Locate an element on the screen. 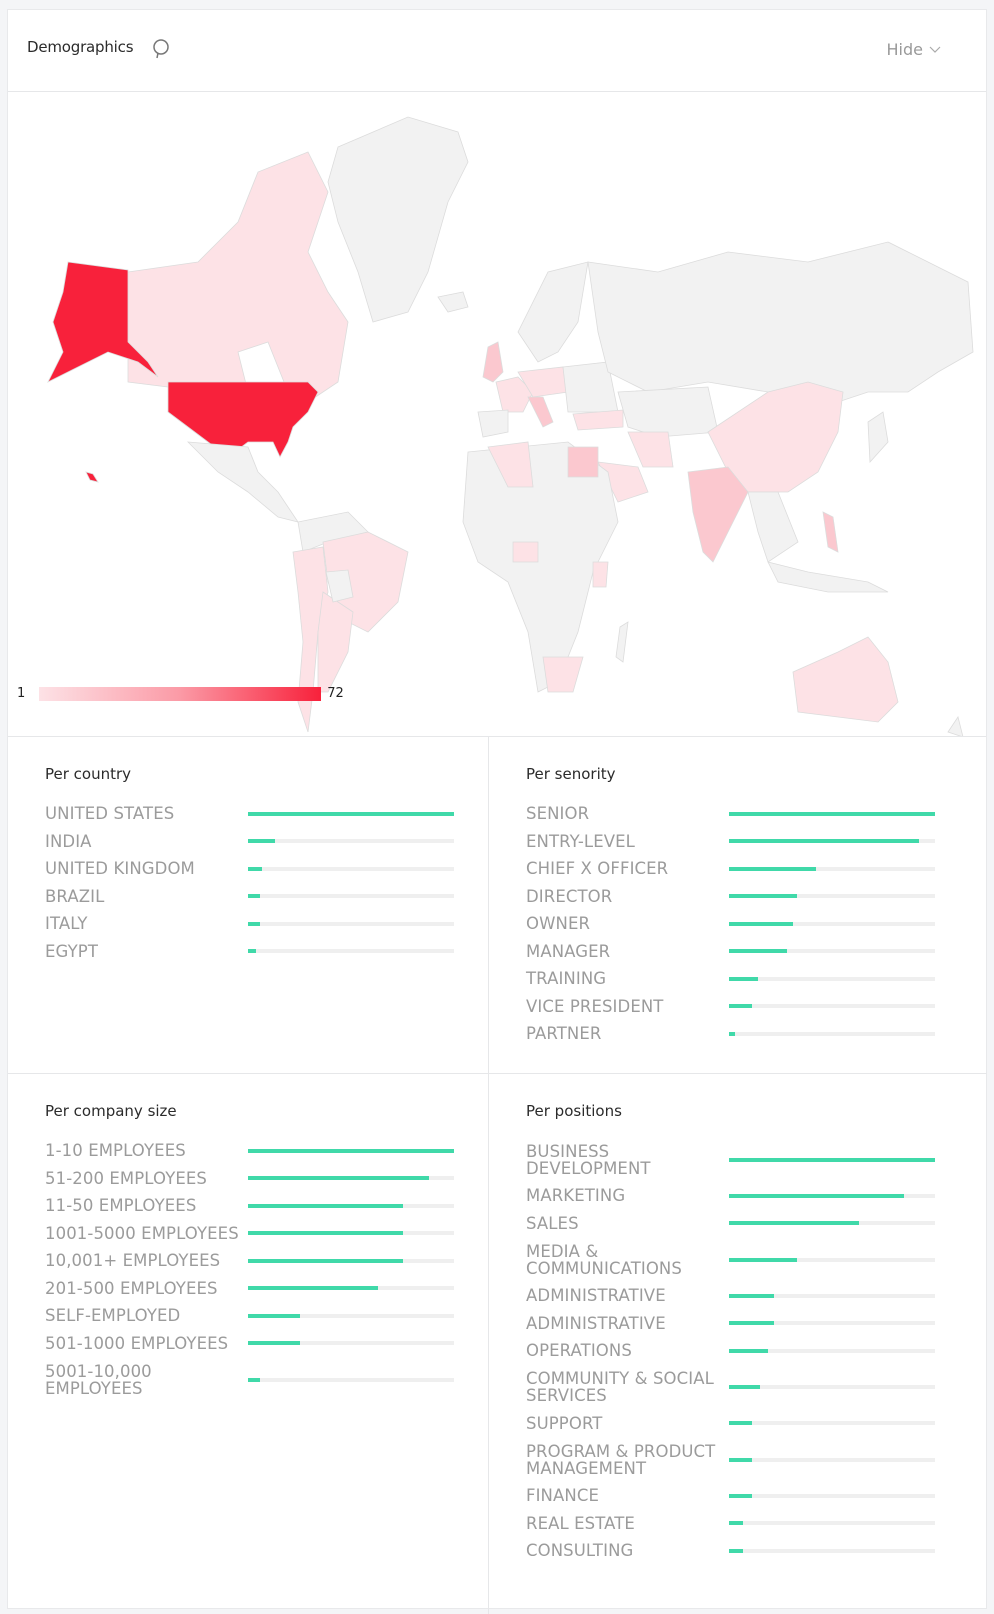 This screenshot has height=1614, width=994. stat-row: UNITED STATES is located at coordinates (266, 814).